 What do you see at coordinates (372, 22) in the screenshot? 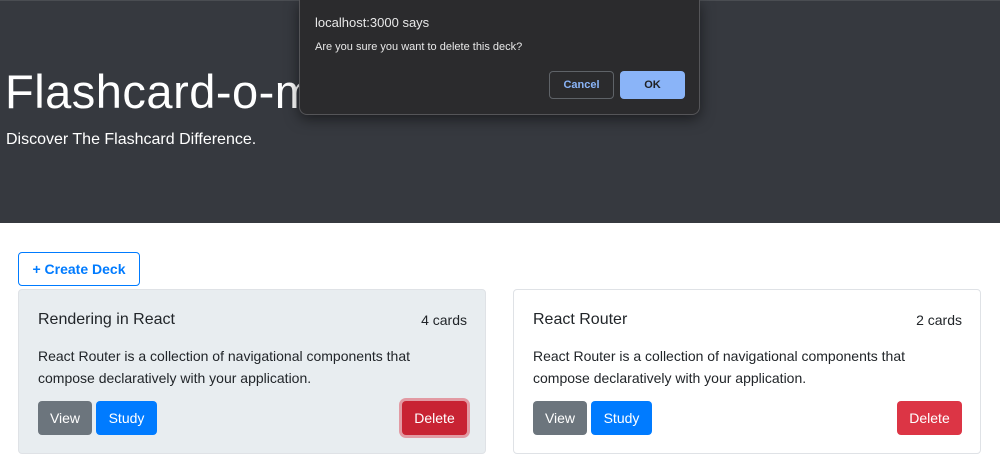
I see `dialog-origin: localhost:3000 says` at bounding box center [372, 22].